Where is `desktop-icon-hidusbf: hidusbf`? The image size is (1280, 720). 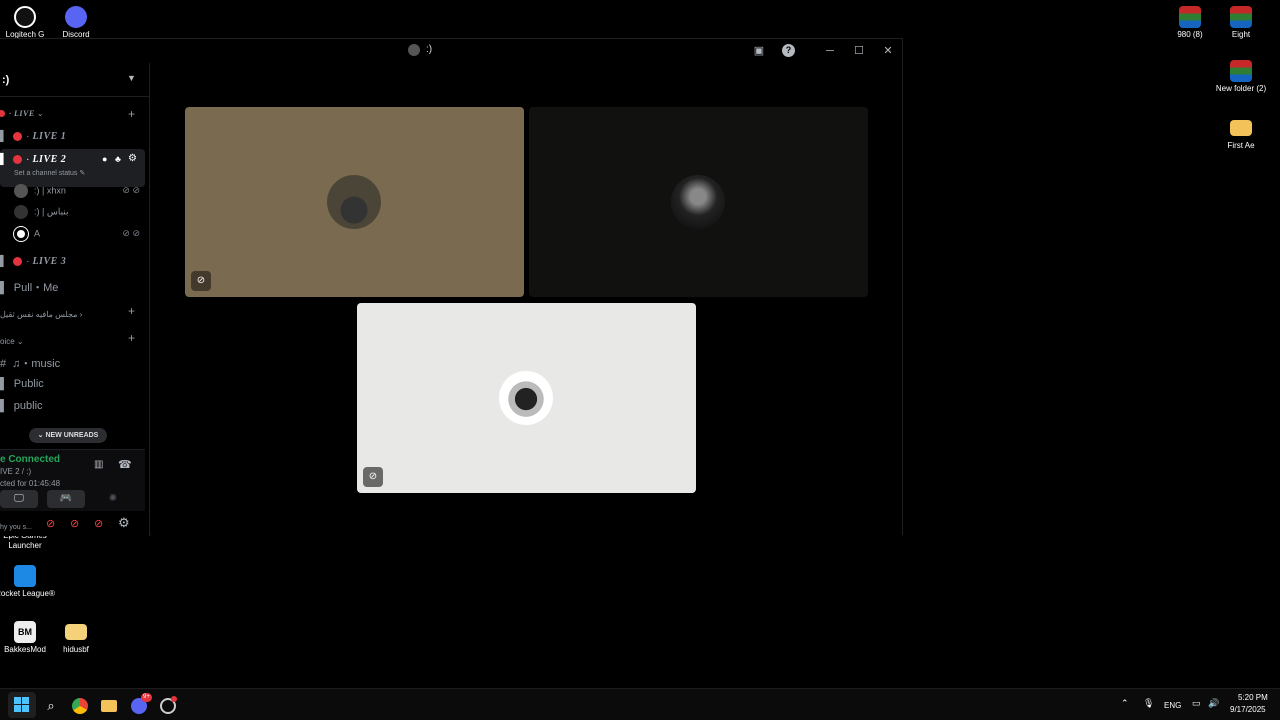
desktop-icon-hidusbf: hidusbf is located at coordinates (76, 638).